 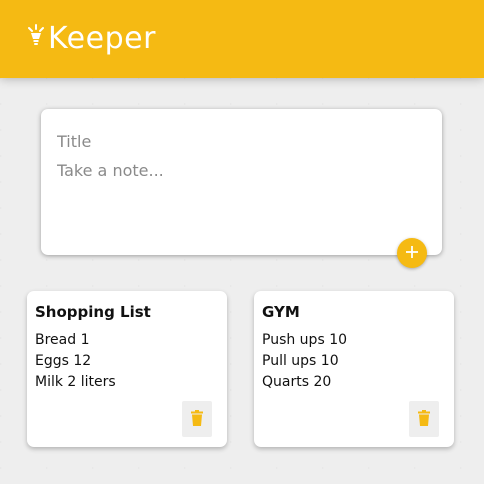 I want to click on plus-icon, so click(x=412, y=253).